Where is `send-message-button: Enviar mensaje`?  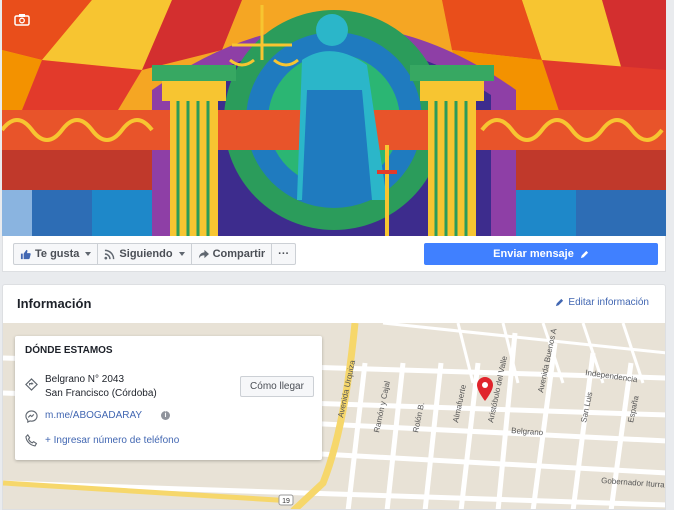 send-message-button: Enviar mensaje is located at coordinates (541, 254).